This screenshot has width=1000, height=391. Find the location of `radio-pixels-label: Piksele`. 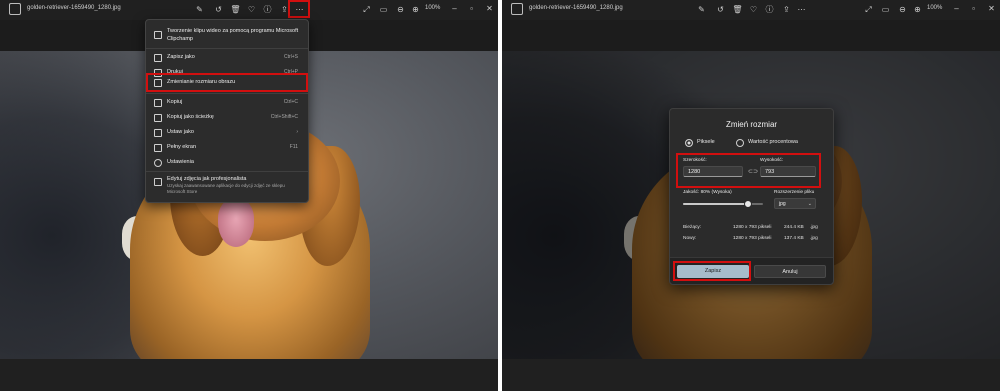

radio-pixels-label: Piksele is located at coordinates (706, 142).